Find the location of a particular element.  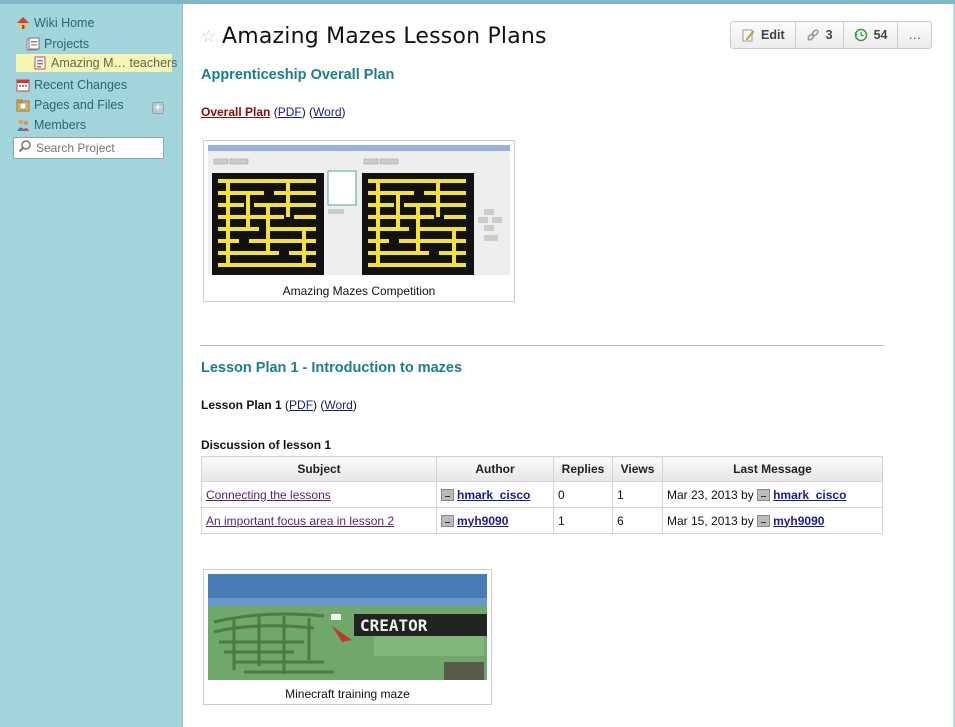

sidebar-item-wiki-home: Wiki Home is located at coordinates (55, 23).